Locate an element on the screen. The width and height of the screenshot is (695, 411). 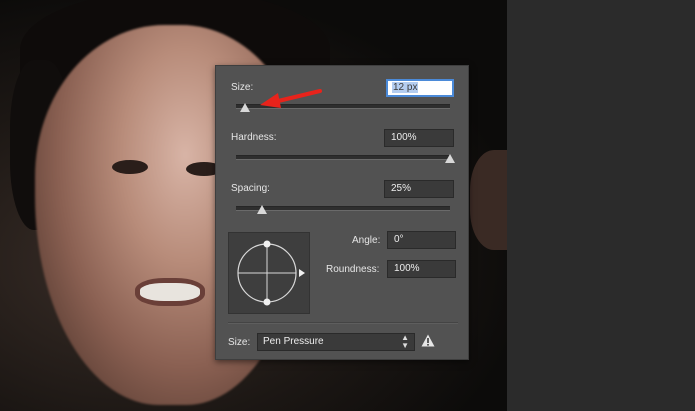
spacing-input: 25% is located at coordinates (419, 189).